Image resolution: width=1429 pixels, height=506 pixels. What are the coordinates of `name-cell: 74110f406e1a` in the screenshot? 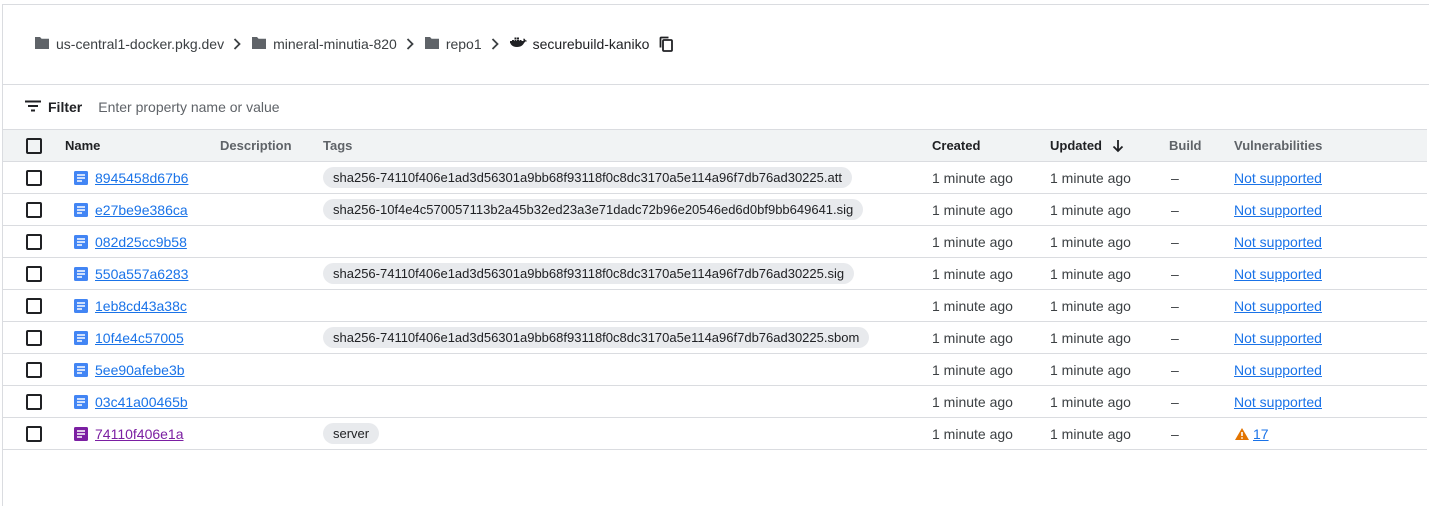 It's located at (142, 434).